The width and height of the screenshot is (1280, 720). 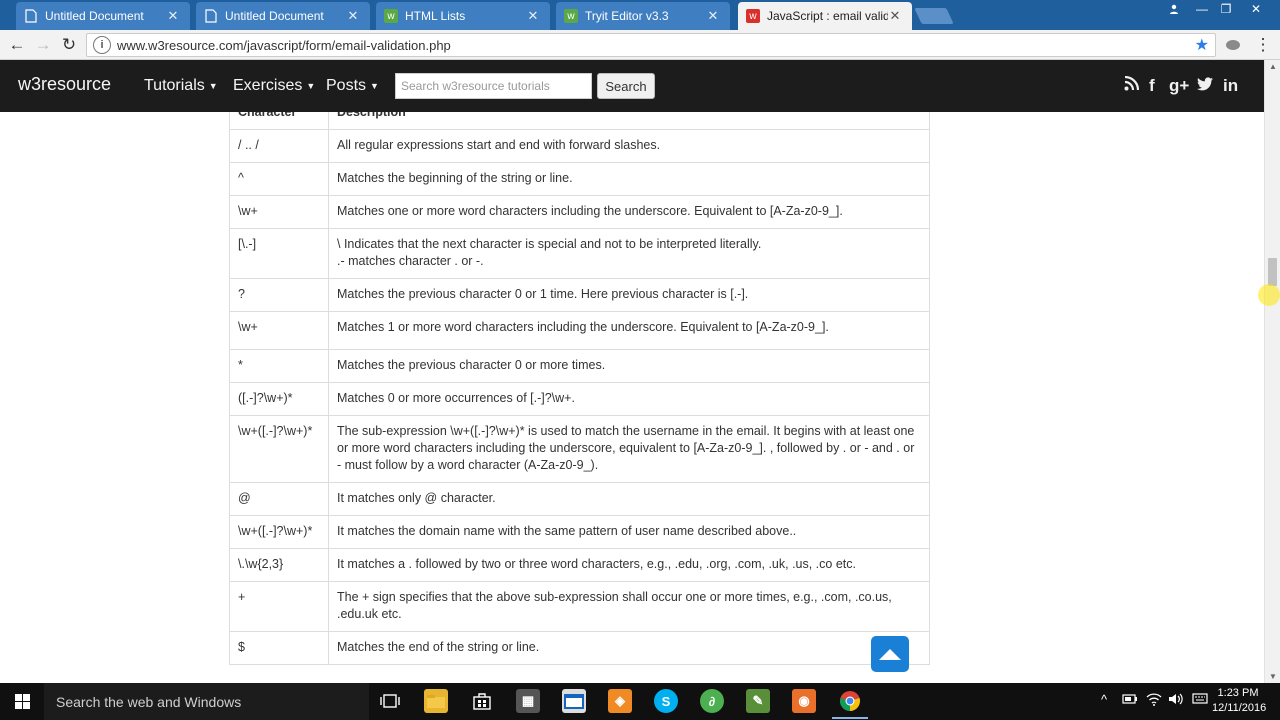 I want to click on scroll-down-arrow-icon: ▼, so click(x=1273, y=676).